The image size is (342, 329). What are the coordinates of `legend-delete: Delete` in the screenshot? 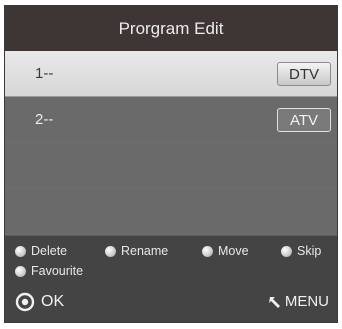 It's located at (41, 251).